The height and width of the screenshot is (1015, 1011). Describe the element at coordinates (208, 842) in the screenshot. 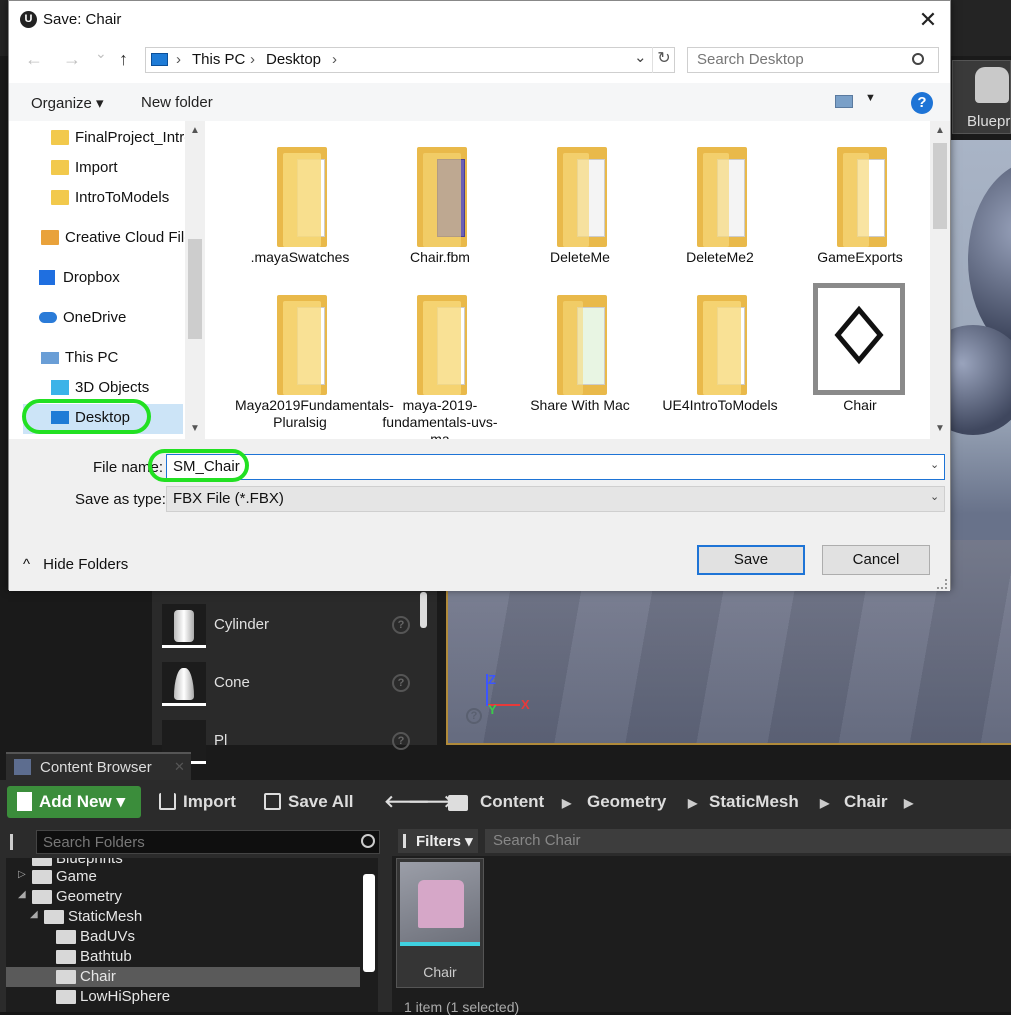

I see `folder-search-input: Search Folders` at that location.